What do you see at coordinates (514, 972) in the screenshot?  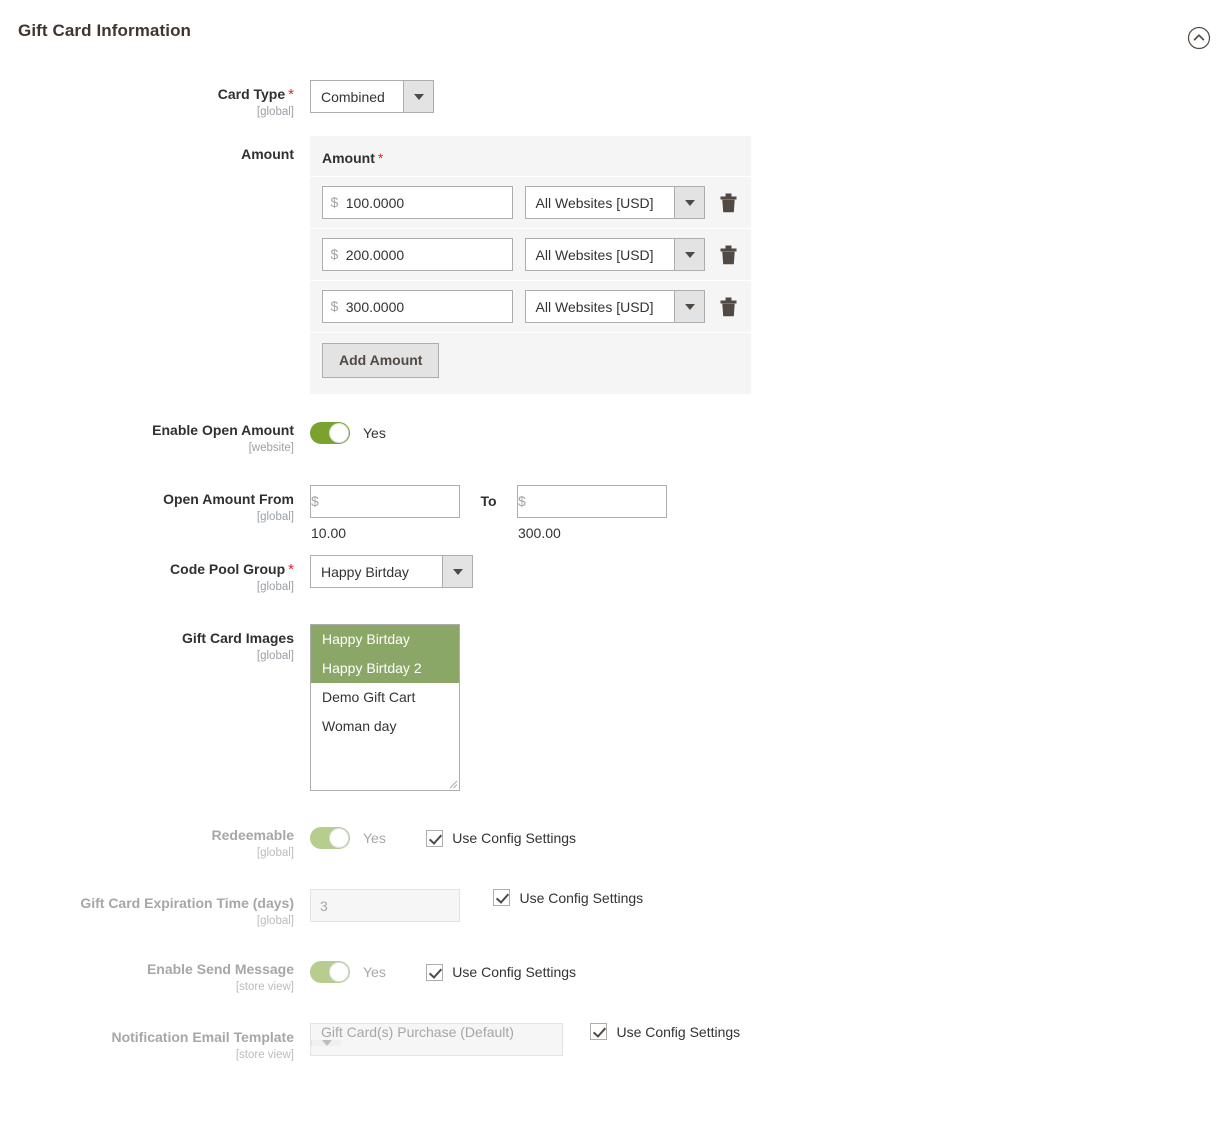 I see `enable-send-message-use-config-label: Use Config Settings` at bounding box center [514, 972].